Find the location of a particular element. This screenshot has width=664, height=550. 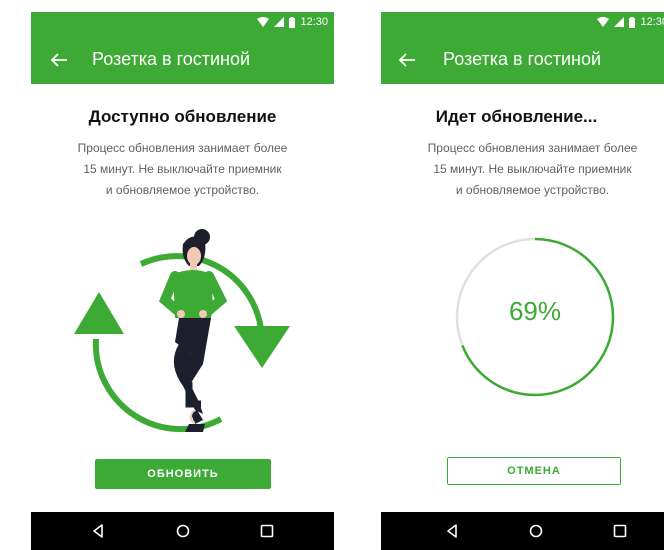

update-button: ОБНОВИТЬ is located at coordinates (183, 474).